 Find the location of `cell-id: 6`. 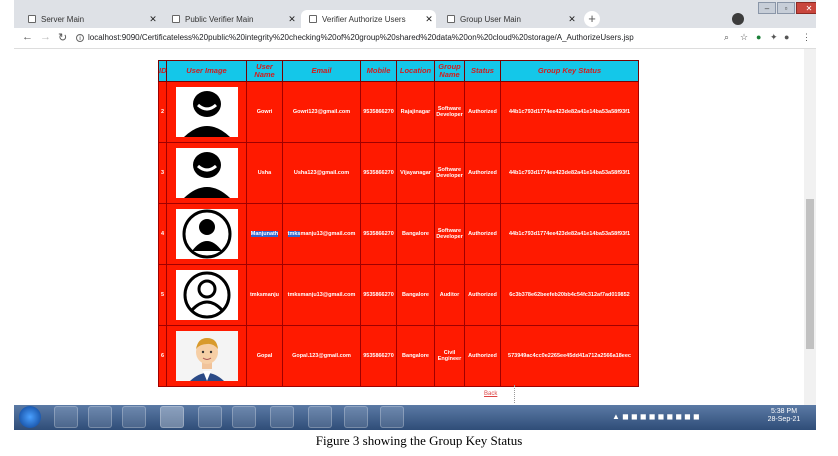

cell-id: 6 is located at coordinates (162, 356).